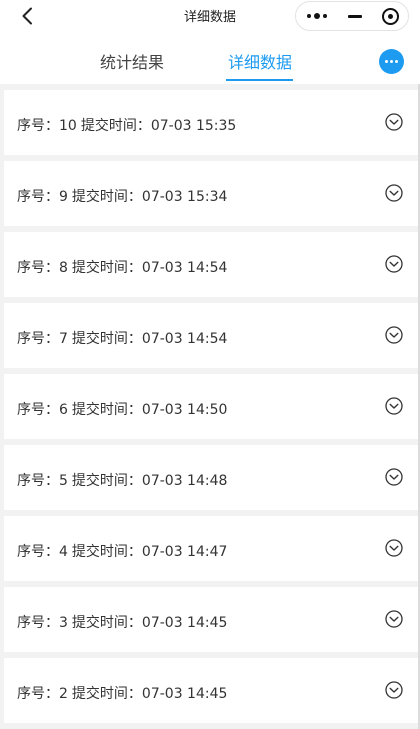 The image size is (420, 729). What do you see at coordinates (132, 61) in the screenshot?
I see `tab-statistics: 统计结果` at bounding box center [132, 61].